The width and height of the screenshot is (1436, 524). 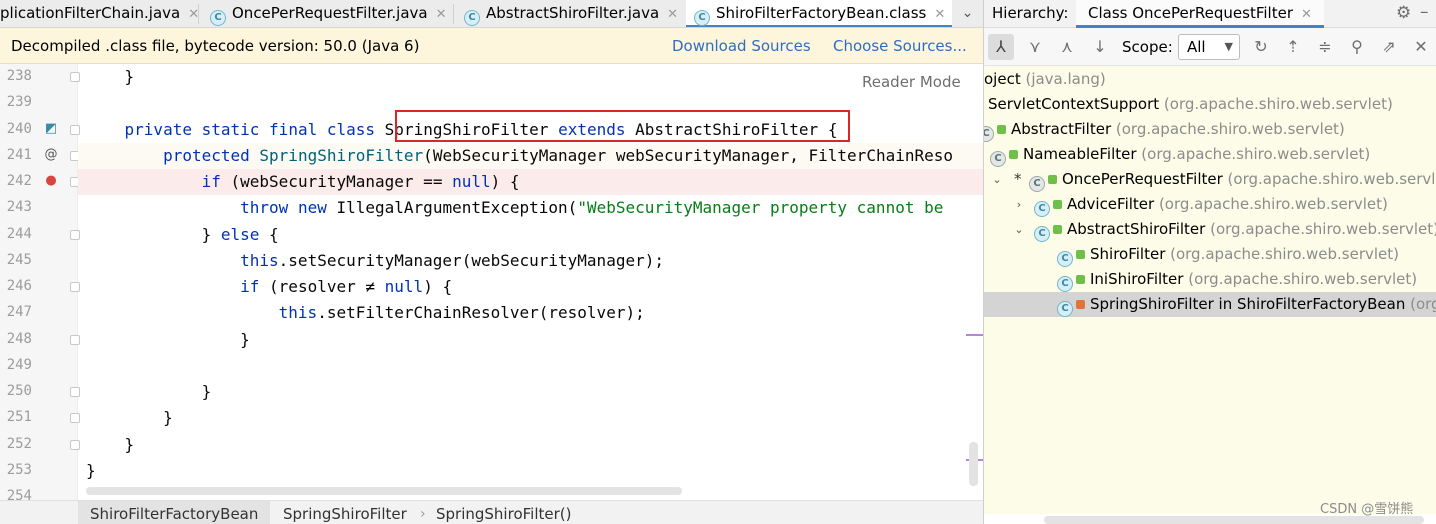 What do you see at coordinates (1209, 47) in the screenshot?
I see `scope-select: All ▼` at bounding box center [1209, 47].